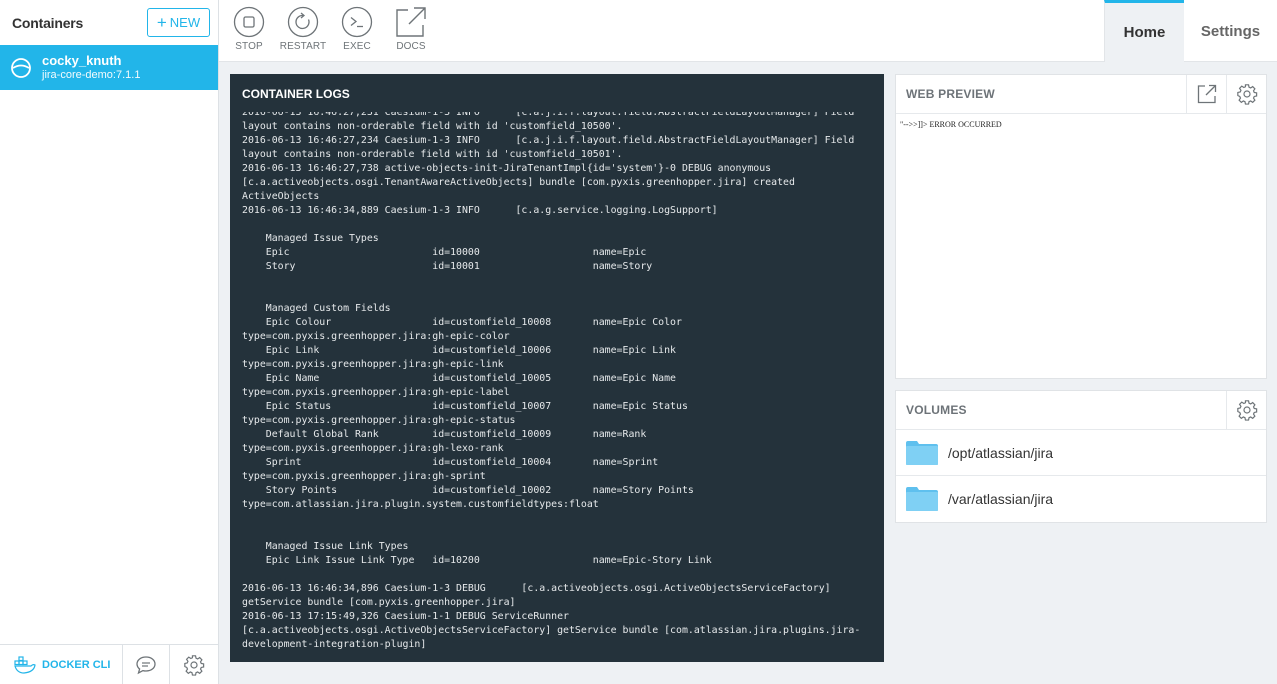 Image resolution: width=1277 pixels, height=684 pixels. What do you see at coordinates (1230, 31) in the screenshot?
I see `tab-settings: Settings` at bounding box center [1230, 31].